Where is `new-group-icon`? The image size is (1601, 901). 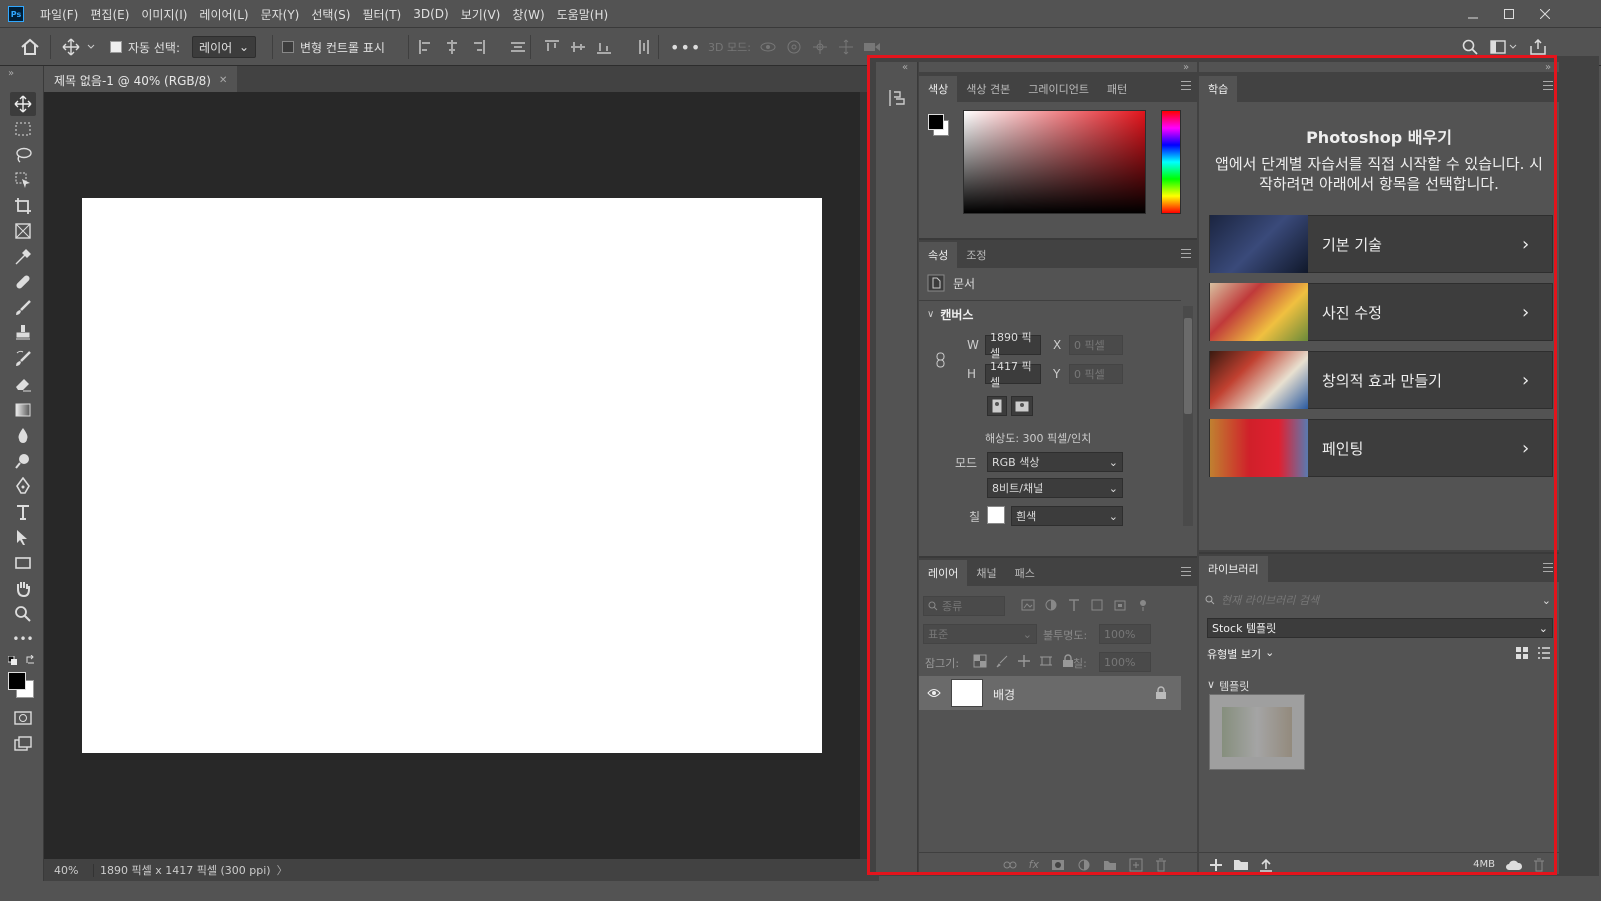
new-group-icon is located at coordinates (1110, 865).